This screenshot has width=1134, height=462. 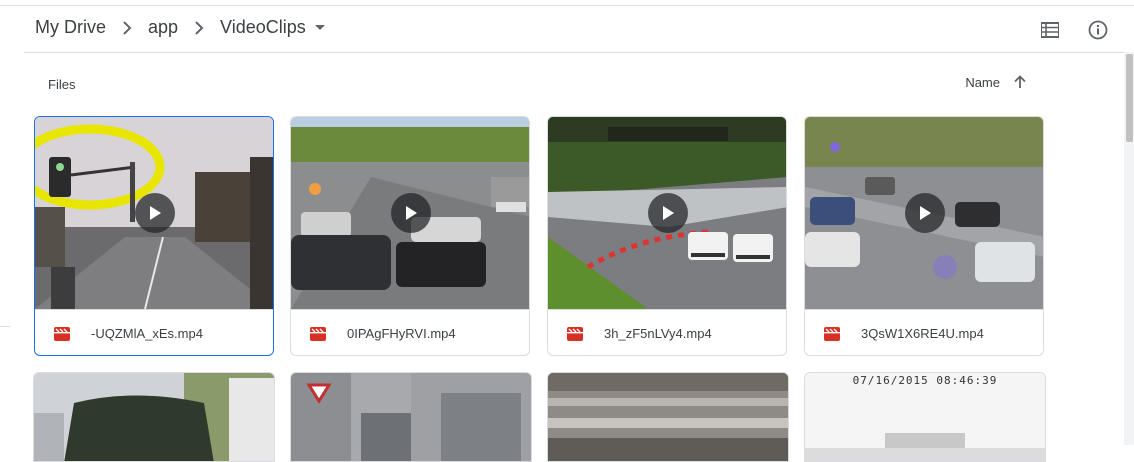 I want to click on file-card: 3QsW1X6RE4U.mp4, so click(x=924, y=236).